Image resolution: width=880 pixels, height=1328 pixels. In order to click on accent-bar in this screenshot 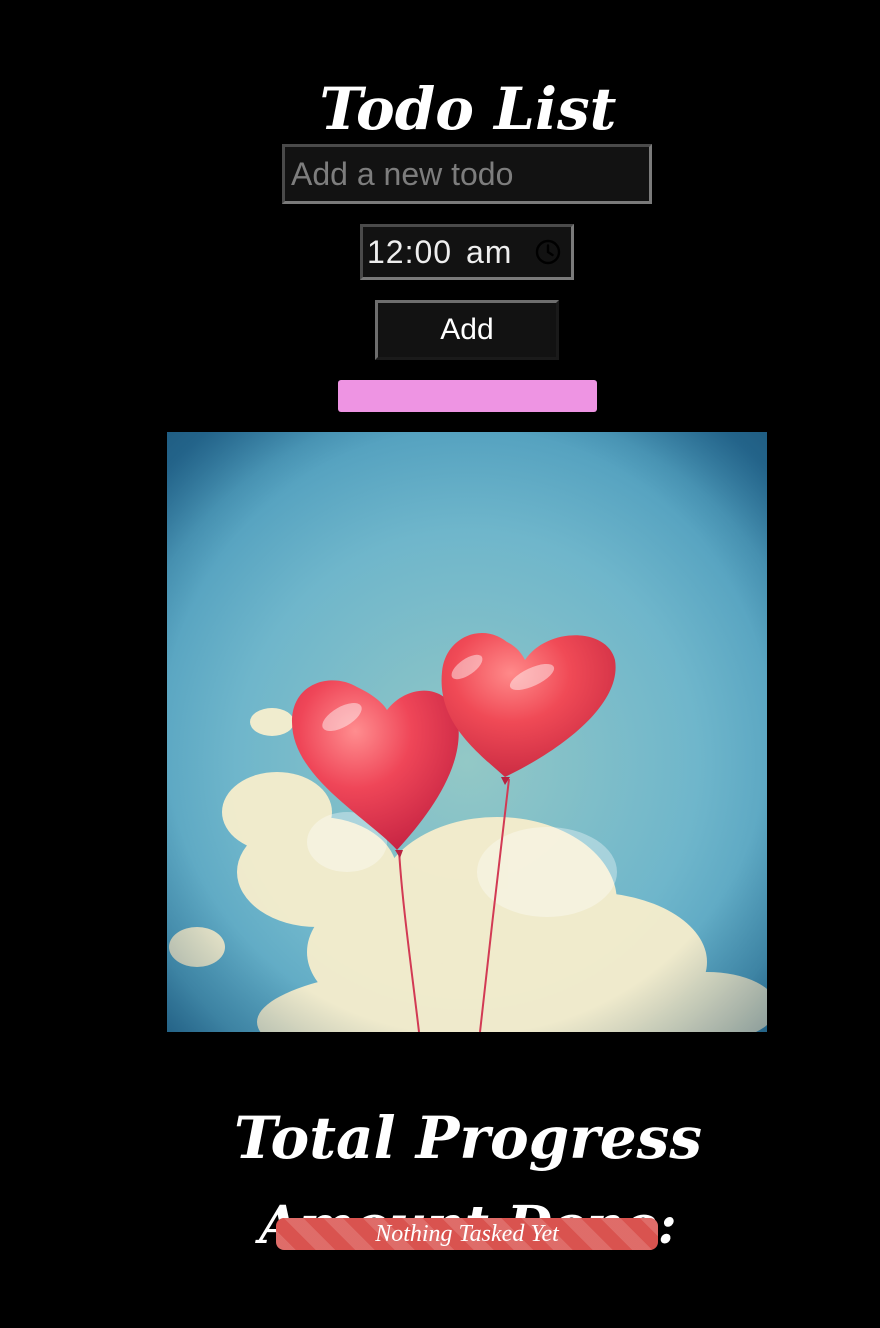, I will do `click(467, 396)`.